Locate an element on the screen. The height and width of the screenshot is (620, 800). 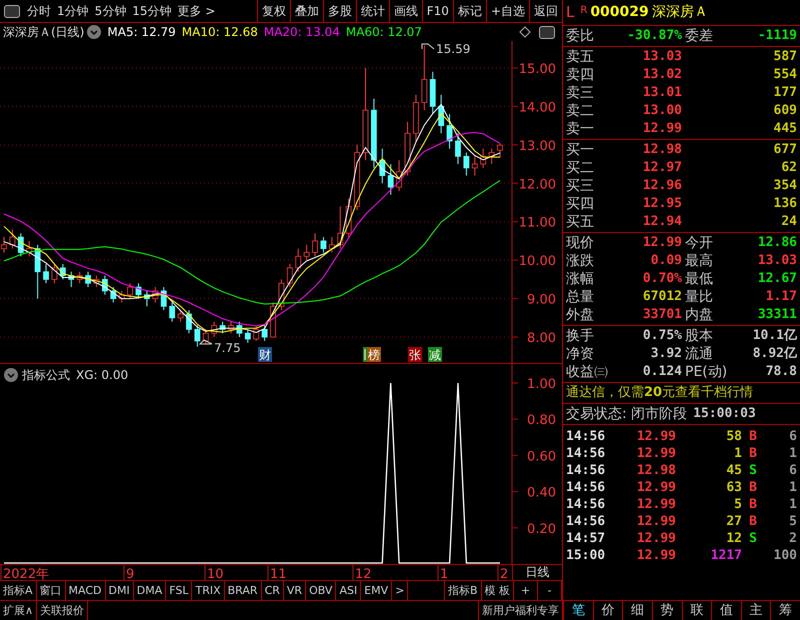
flag-label: R is located at coordinates (584, 11).